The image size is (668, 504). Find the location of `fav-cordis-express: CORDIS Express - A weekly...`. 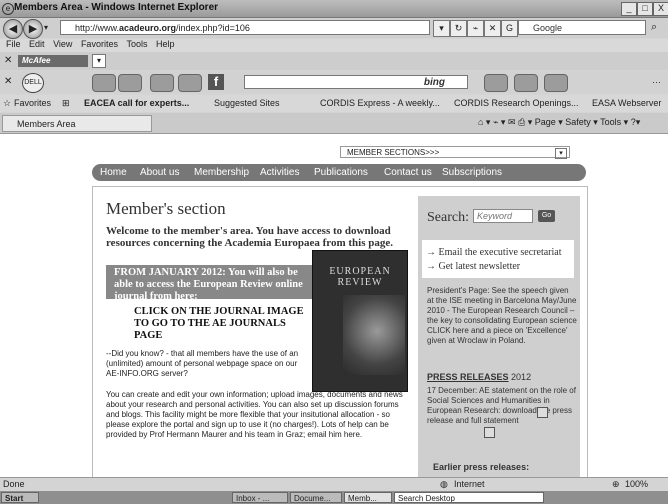

fav-cordis-express: CORDIS Express - A weekly... is located at coordinates (380, 103).